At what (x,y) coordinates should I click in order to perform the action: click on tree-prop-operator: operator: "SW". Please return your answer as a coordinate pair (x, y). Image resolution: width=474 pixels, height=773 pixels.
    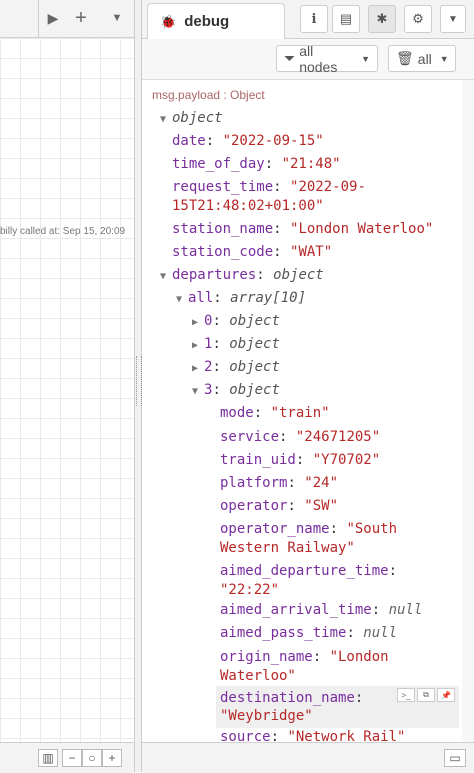
    Looking at the image, I should click on (279, 506).